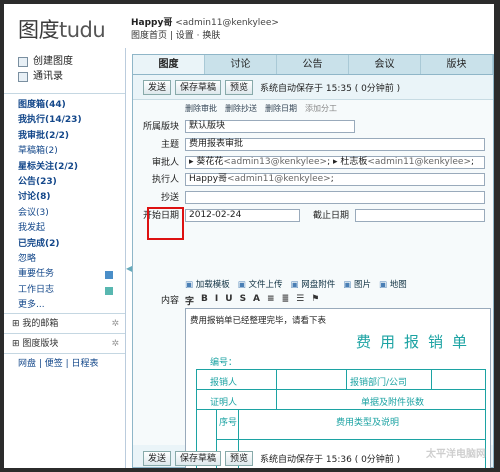 The height and width of the screenshot is (472, 500). What do you see at coordinates (48, 76) in the screenshot?
I see `contacts-label: 通讯录` at bounding box center [48, 76].